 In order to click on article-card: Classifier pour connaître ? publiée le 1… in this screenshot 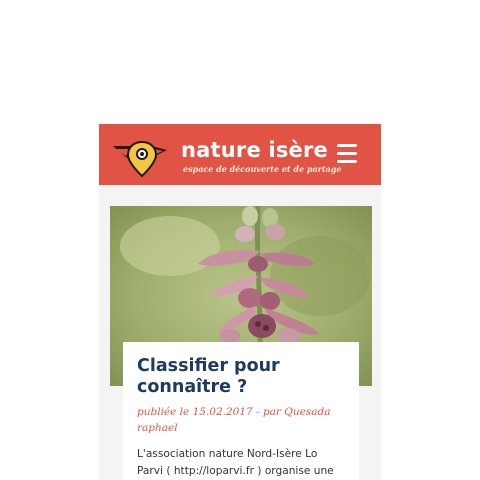, I will do `click(241, 411)`.